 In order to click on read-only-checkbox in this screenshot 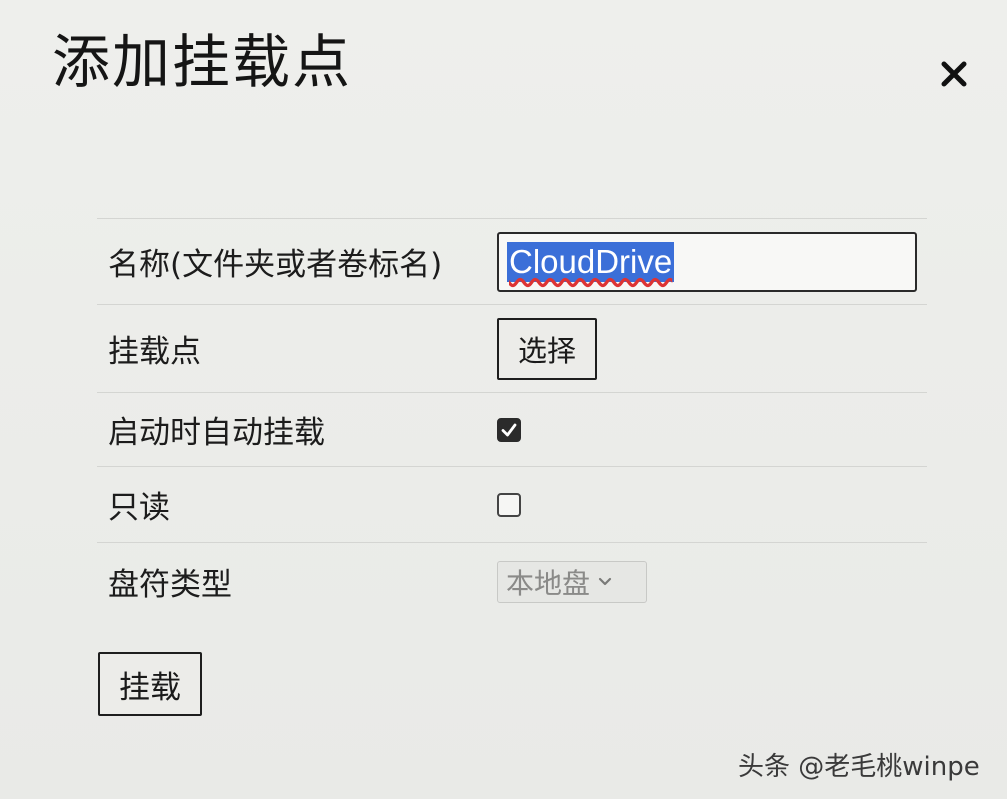, I will do `click(509, 504)`.